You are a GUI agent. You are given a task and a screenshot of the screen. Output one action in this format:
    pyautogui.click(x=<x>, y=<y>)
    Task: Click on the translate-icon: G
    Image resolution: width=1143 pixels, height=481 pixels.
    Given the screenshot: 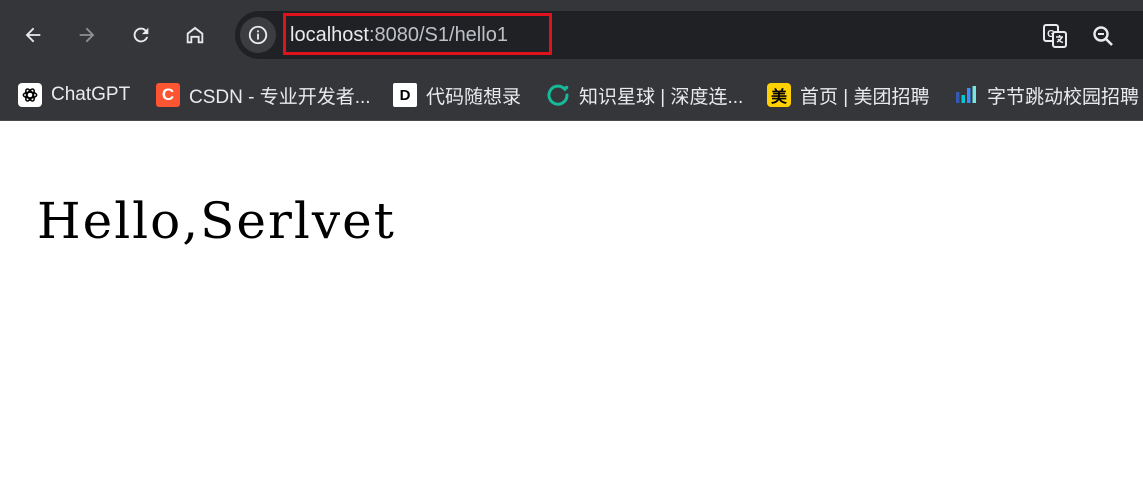 What is the action you would take?
    pyautogui.click(x=1055, y=36)
    